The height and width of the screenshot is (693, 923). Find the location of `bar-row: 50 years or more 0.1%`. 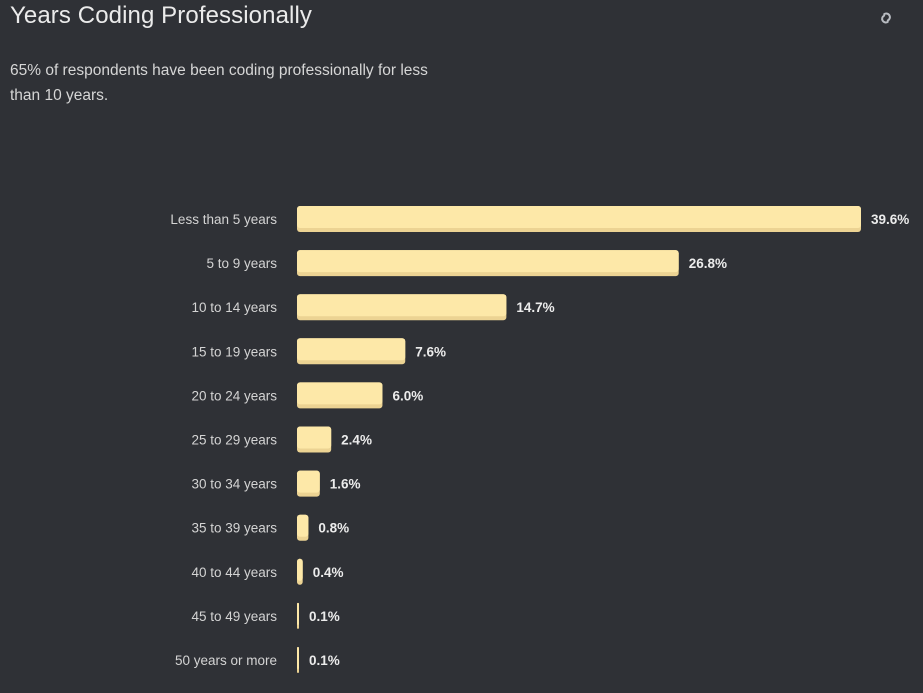

bar-row: 50 years or more 0.1% is located at coordinates (257, 660).